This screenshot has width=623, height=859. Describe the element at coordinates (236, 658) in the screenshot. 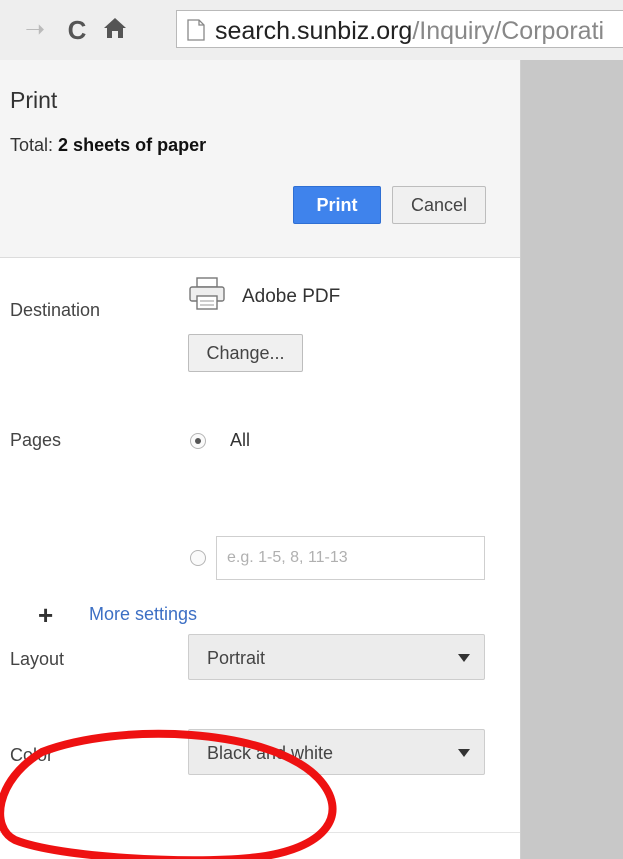

I see `layout-value: Portrait` at that location.